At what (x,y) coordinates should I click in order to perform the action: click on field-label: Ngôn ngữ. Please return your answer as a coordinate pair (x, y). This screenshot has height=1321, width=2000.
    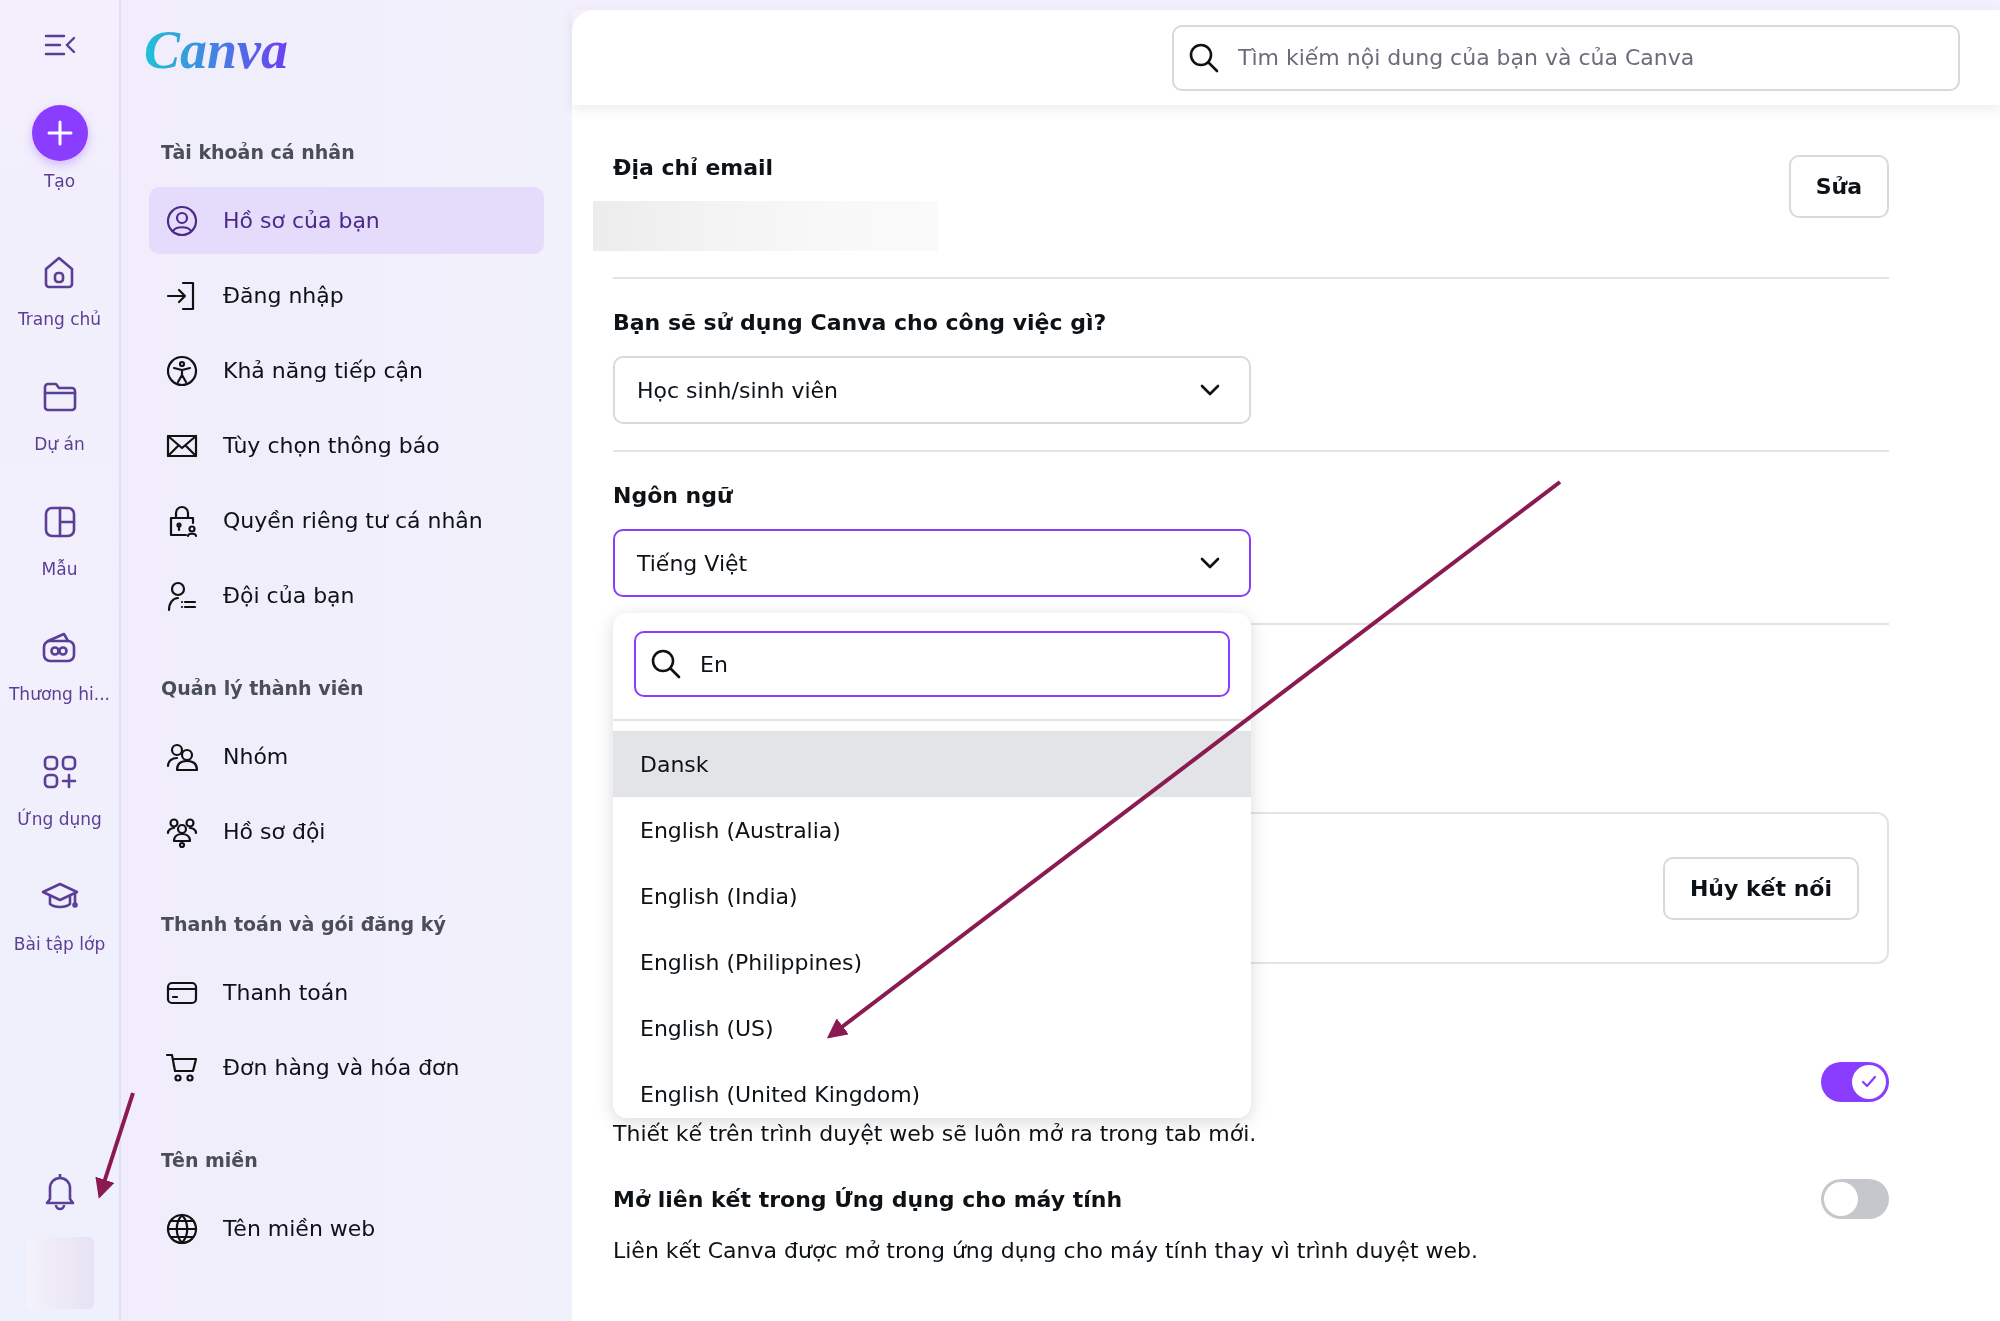
    Looking at the image, I should click on (673, 495).